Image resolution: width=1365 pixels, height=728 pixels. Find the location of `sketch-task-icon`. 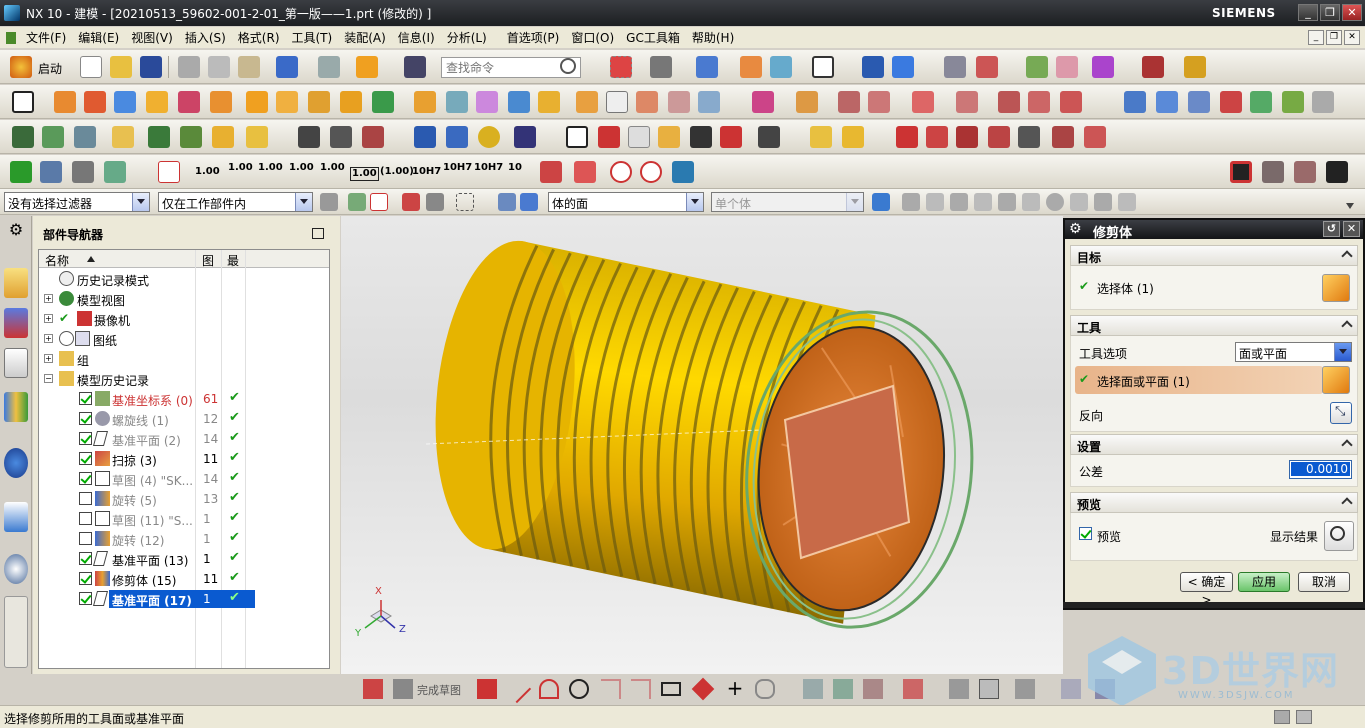

sketch-task-icon is located at coordinates (373, 689).